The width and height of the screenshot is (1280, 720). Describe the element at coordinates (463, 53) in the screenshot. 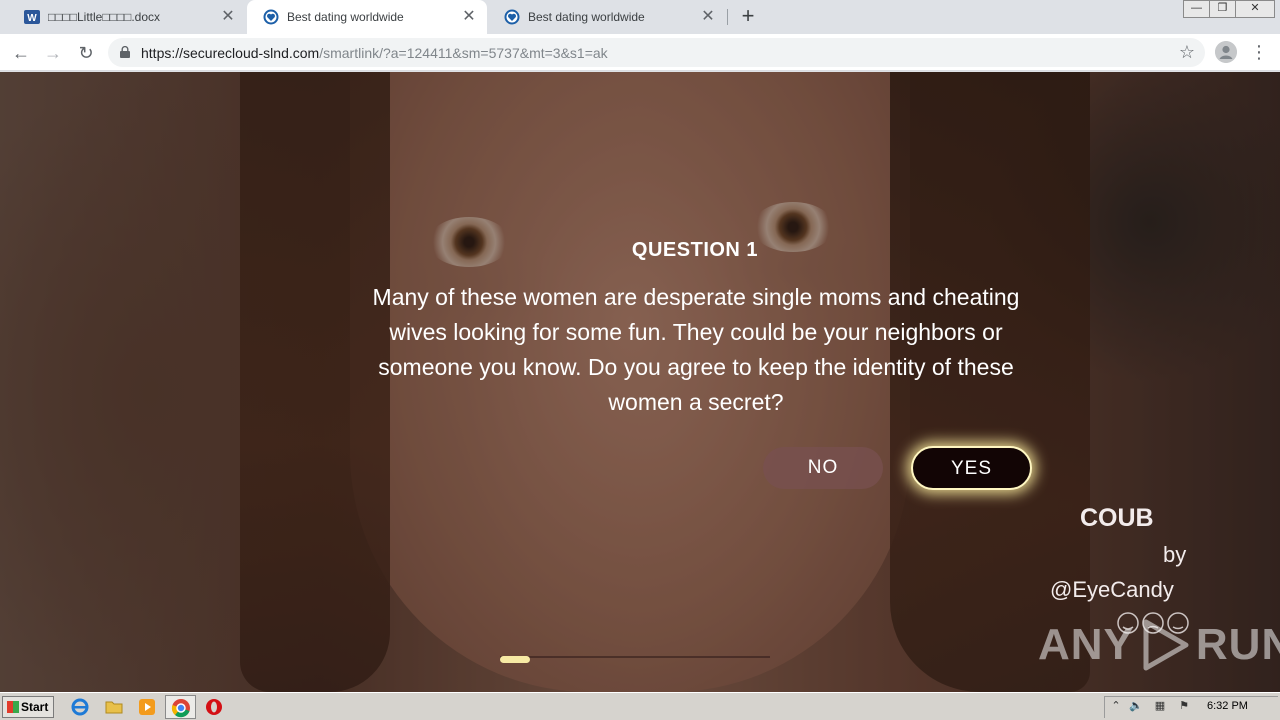

I see `url-path: /smartlink/?a=124411&sm=5737&mt=3&s1=ak` at that location.